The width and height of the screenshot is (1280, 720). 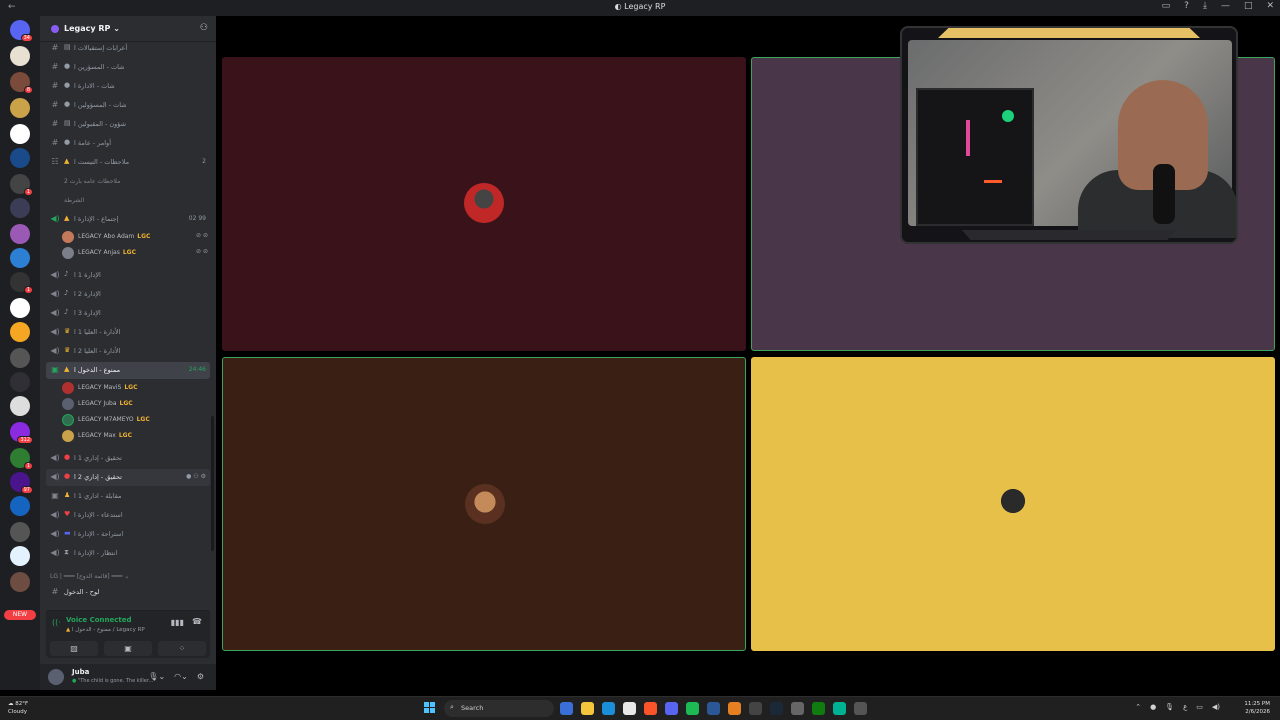 I want to click on voice-location: ▲ ممنوع - الدخول ا / Legacy RP, so click(x=105, y=630).